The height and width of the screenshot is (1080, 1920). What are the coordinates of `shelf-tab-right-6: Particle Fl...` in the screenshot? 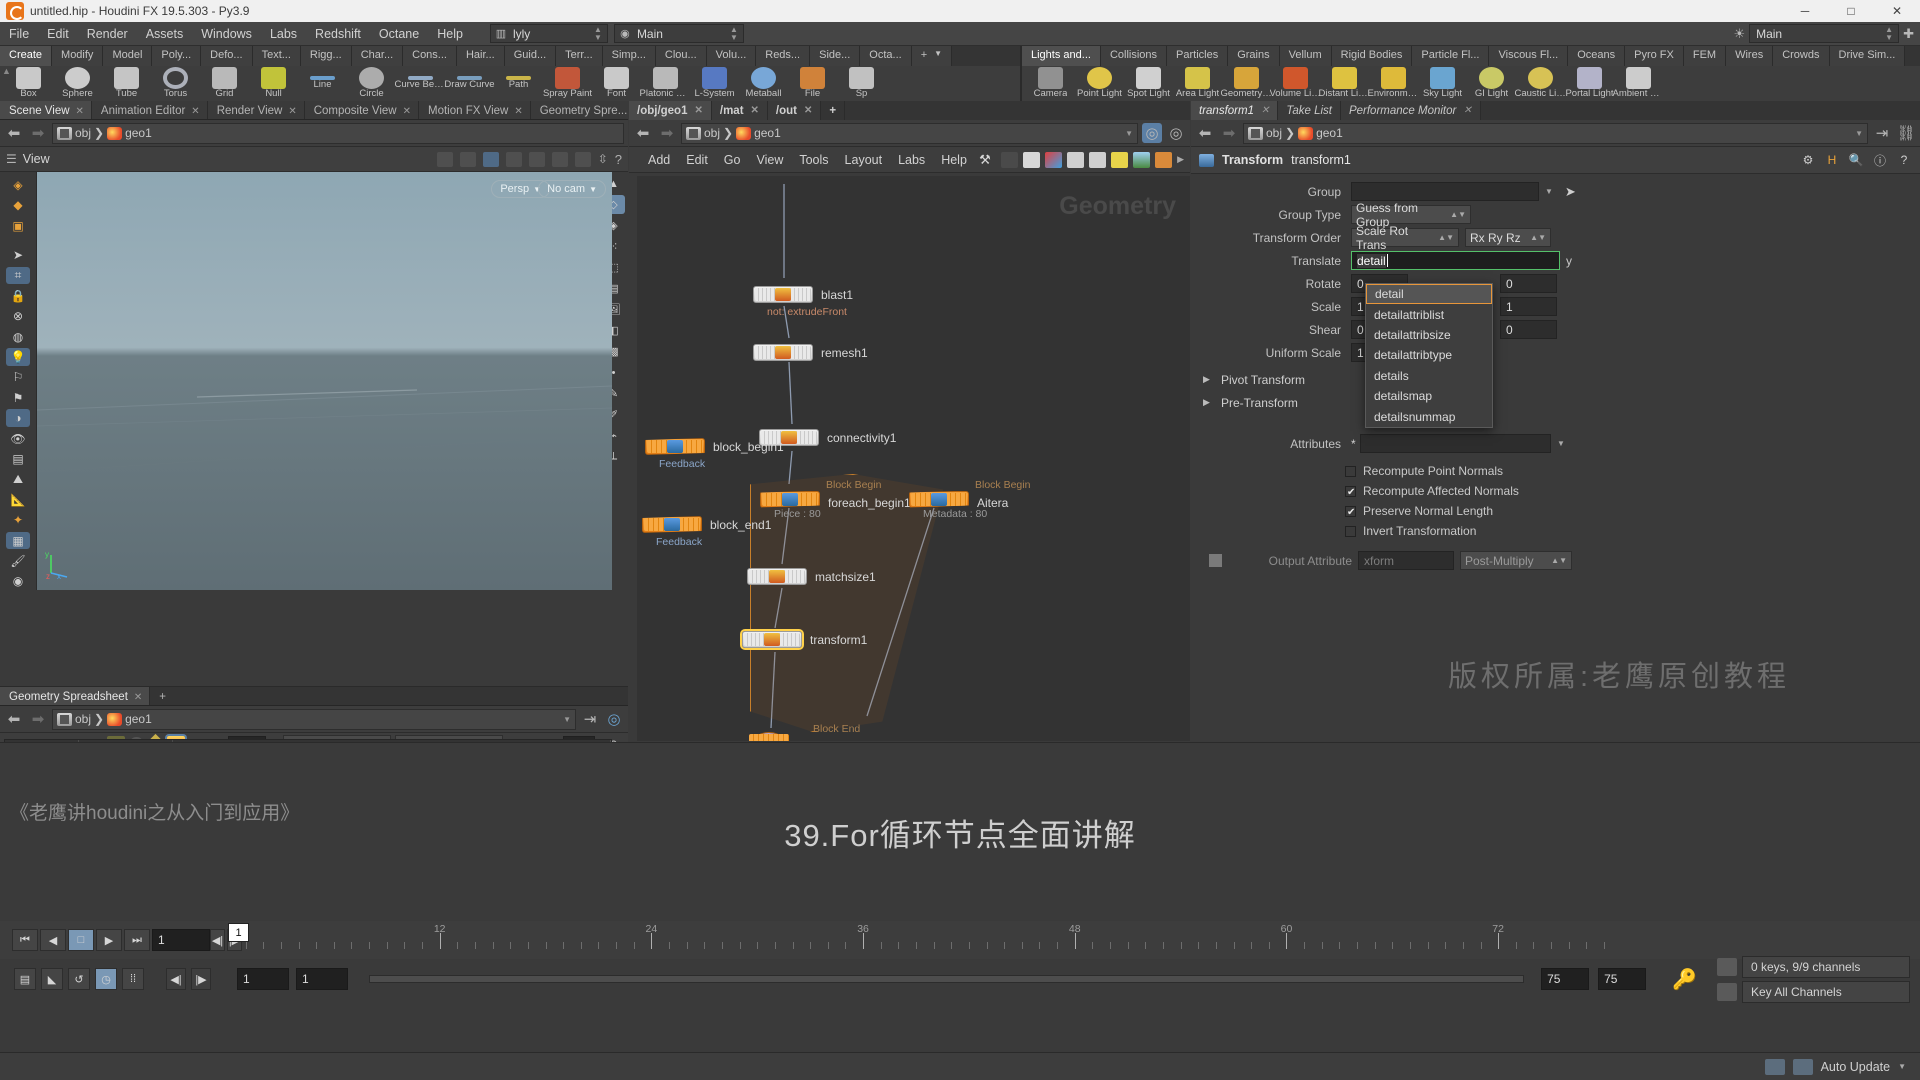 It's located at (1451, 56).